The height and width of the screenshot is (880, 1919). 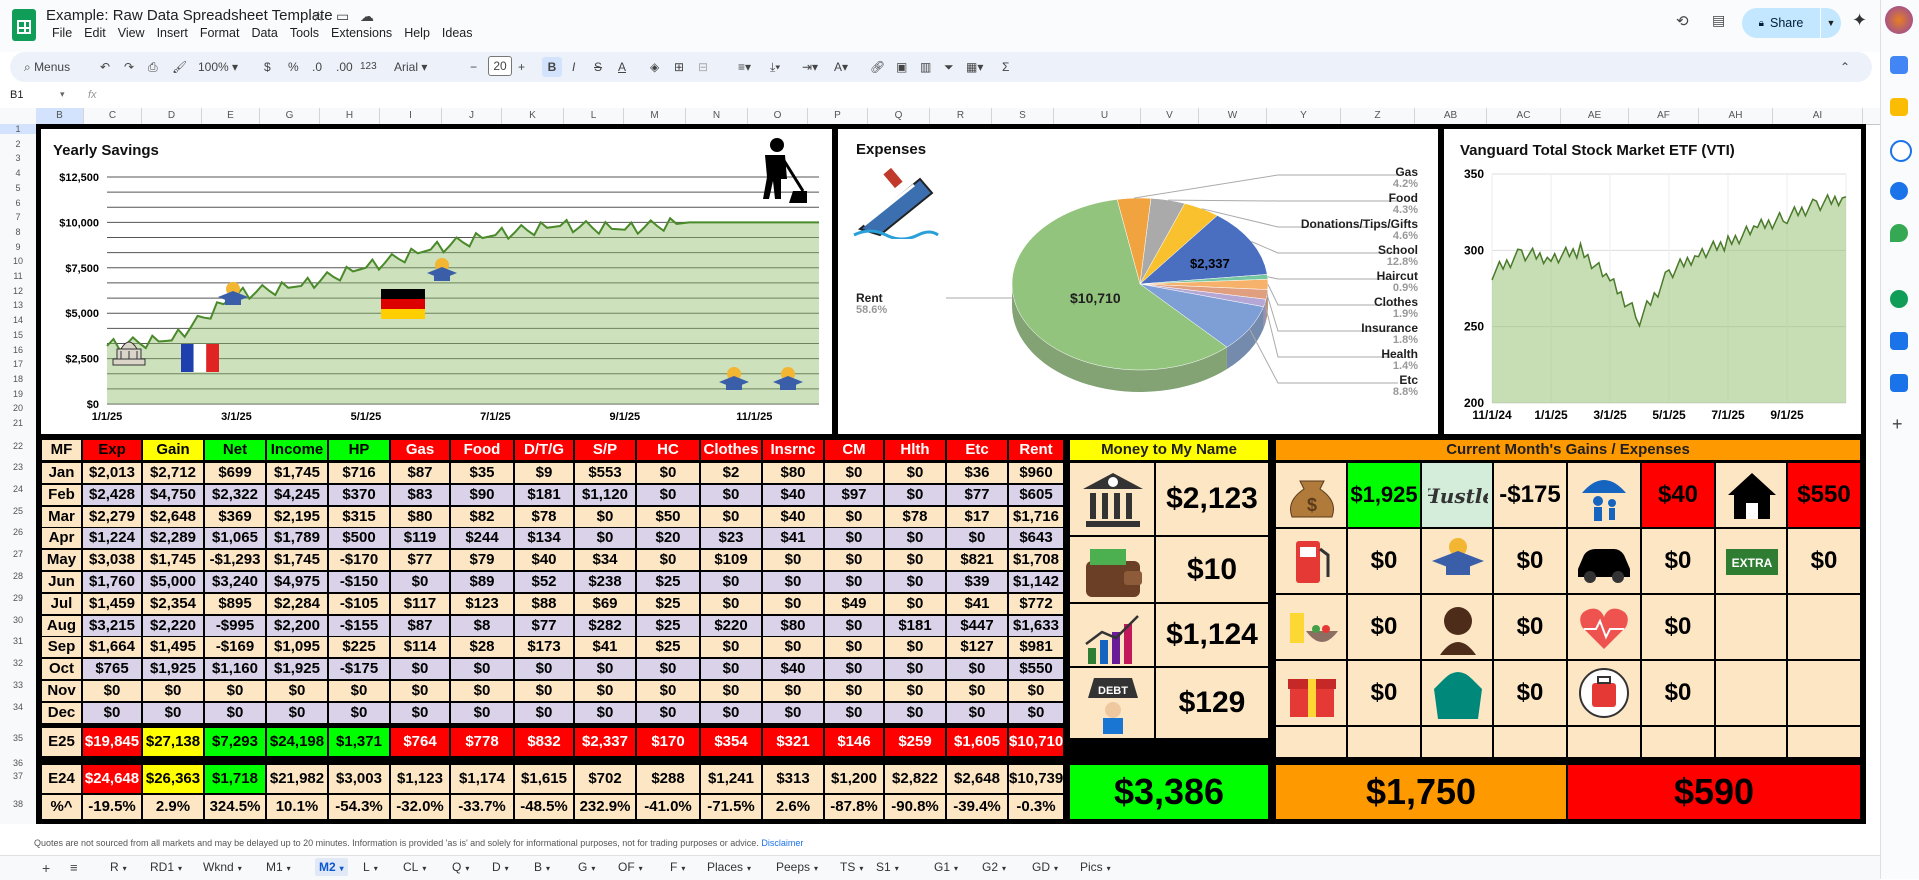 I want to click on tasks-icon, so click(x=1901, y=151).